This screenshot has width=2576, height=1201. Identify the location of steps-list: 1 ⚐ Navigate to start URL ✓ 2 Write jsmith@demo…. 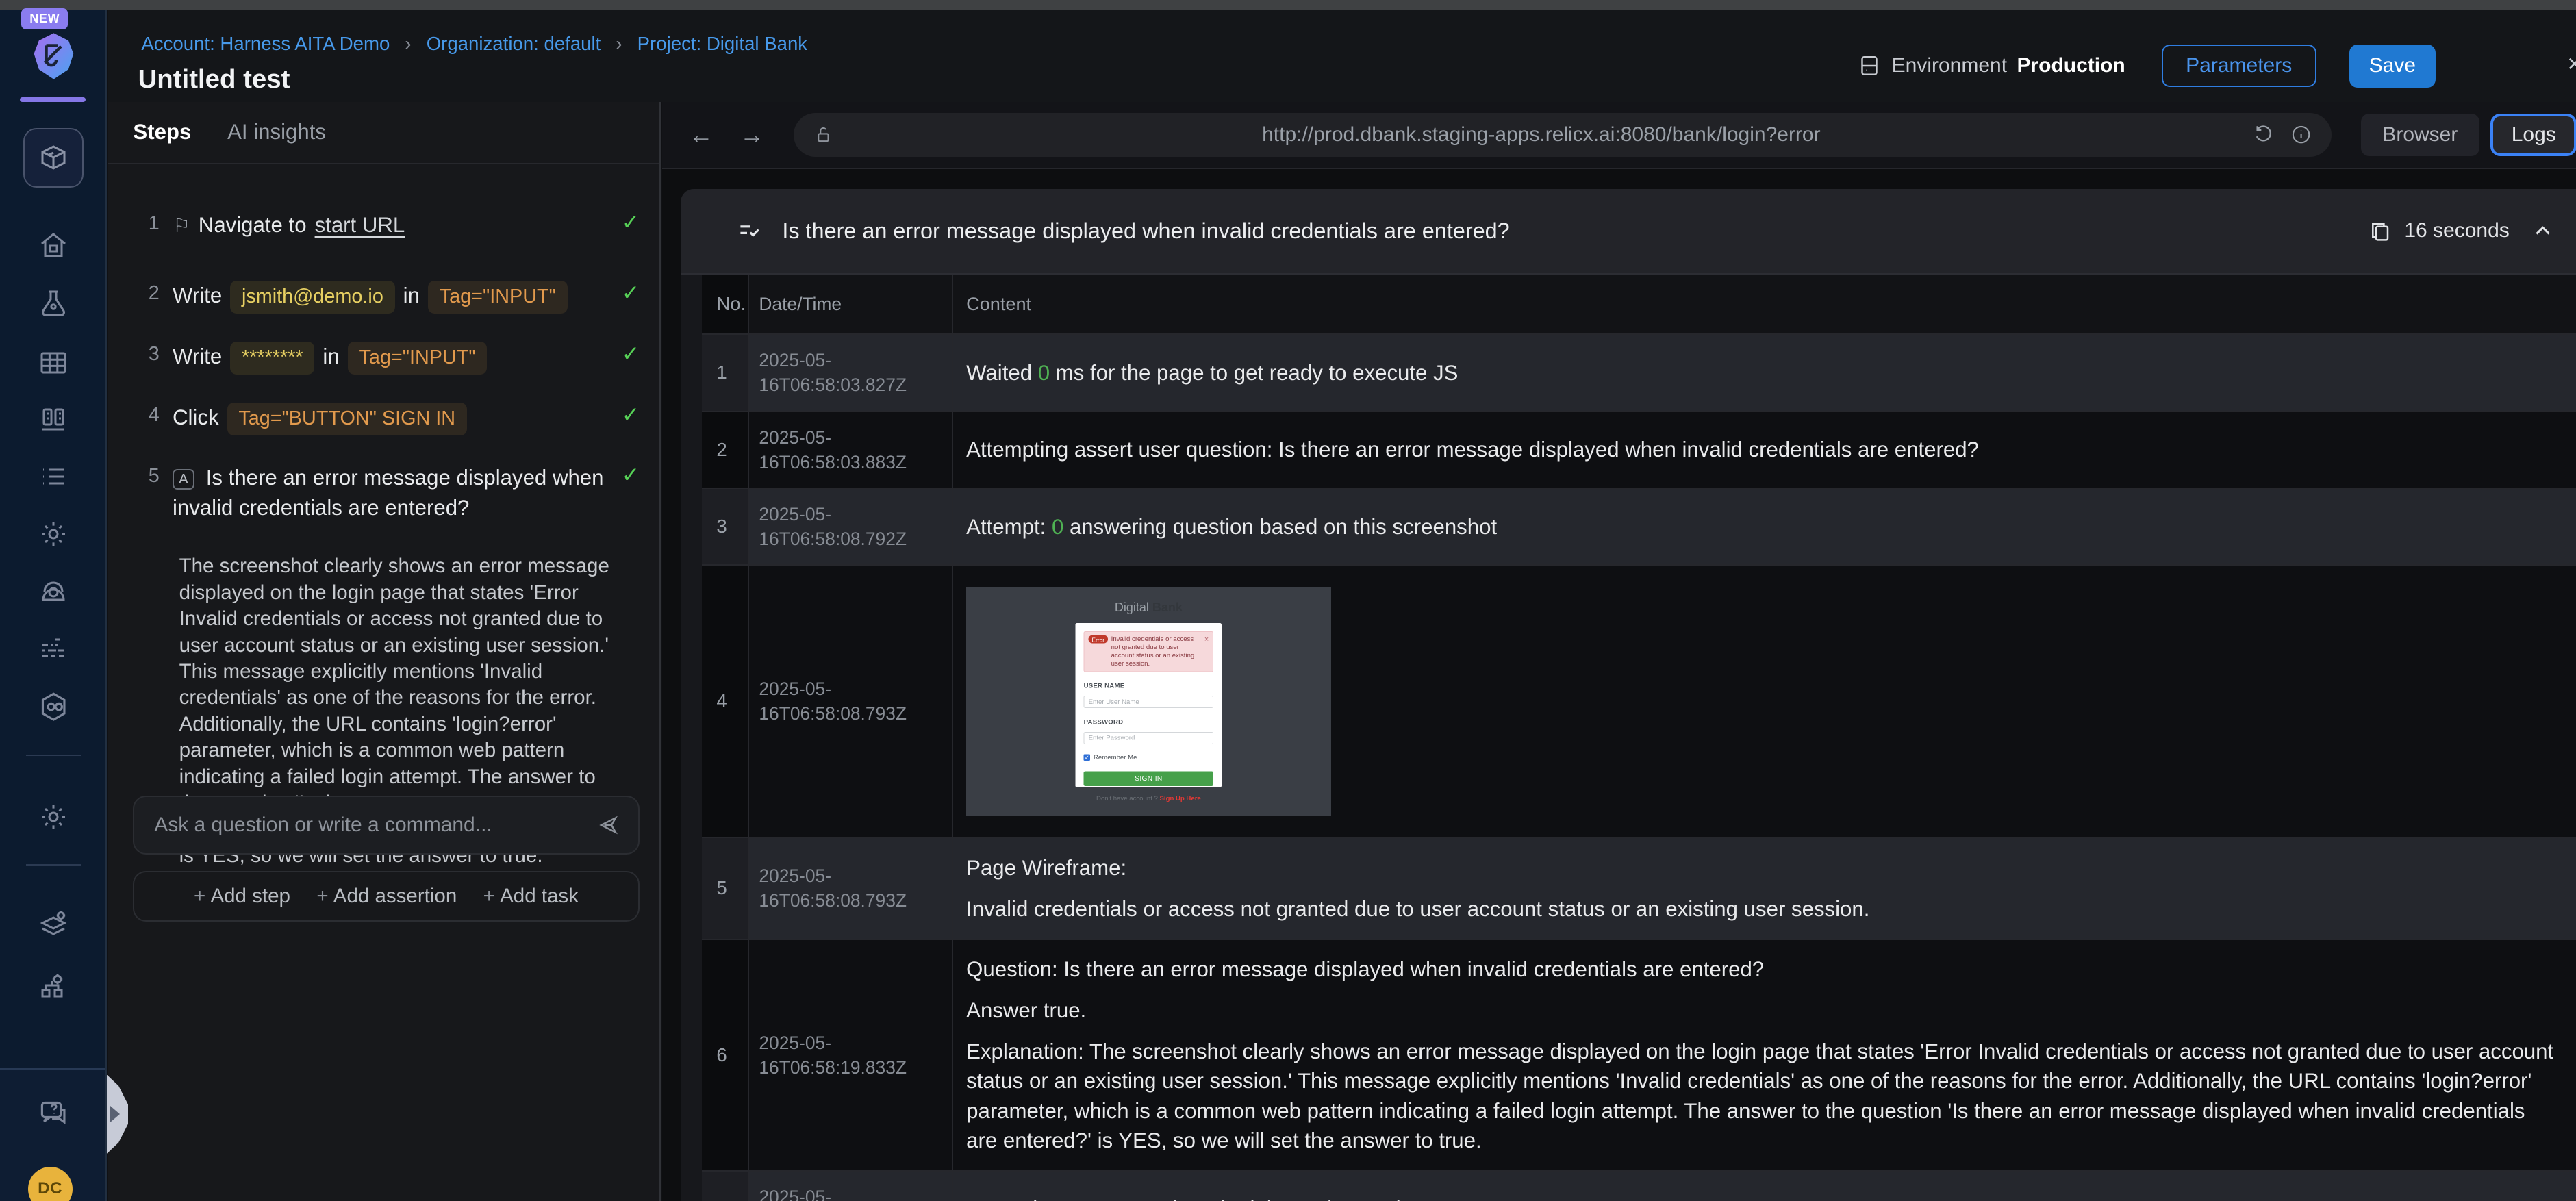
(383, 343).